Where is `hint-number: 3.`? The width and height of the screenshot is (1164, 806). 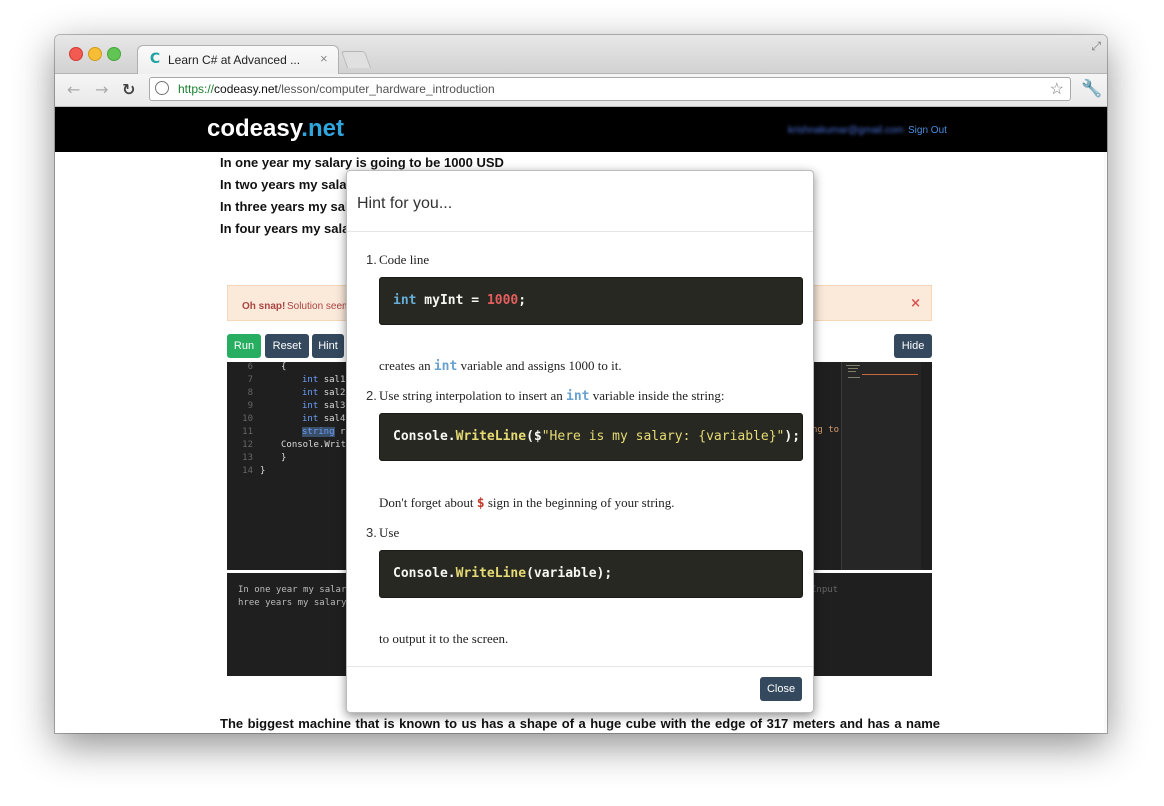
hint-number: 3. is located at coordinates (371, 532).